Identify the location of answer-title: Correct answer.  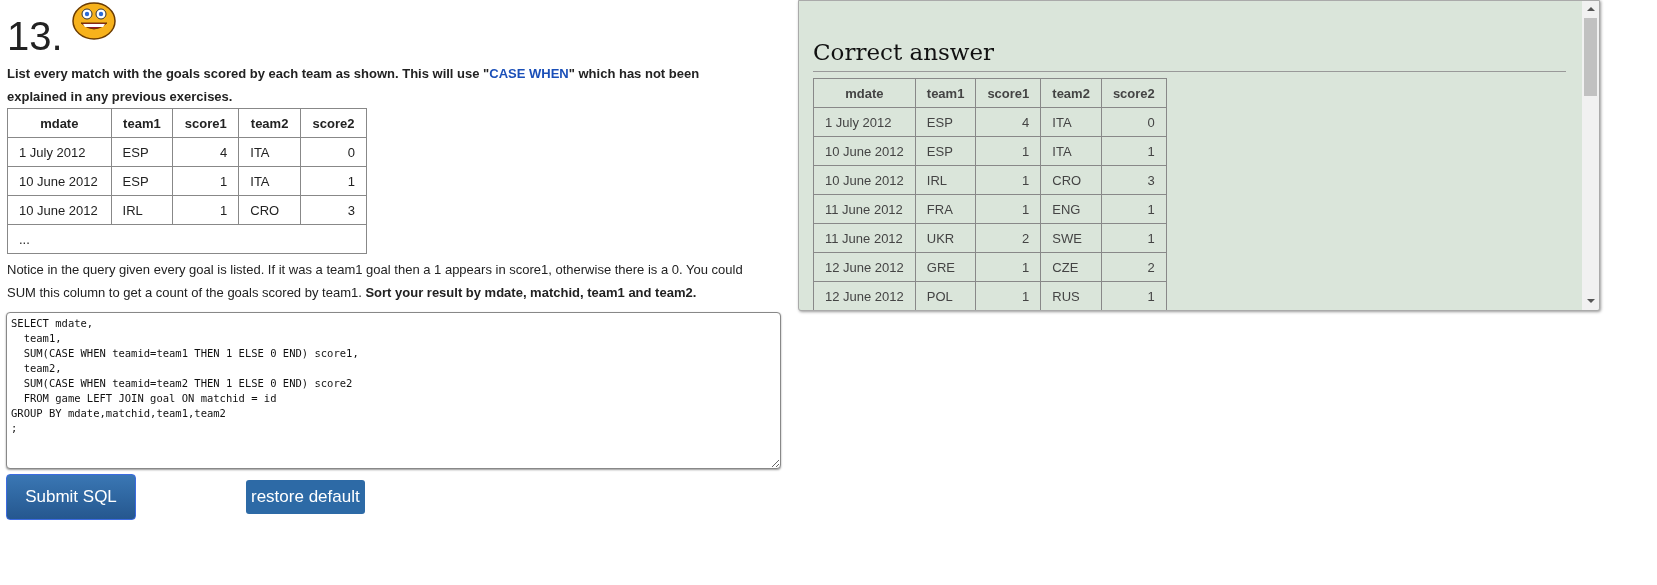
(904, 52).